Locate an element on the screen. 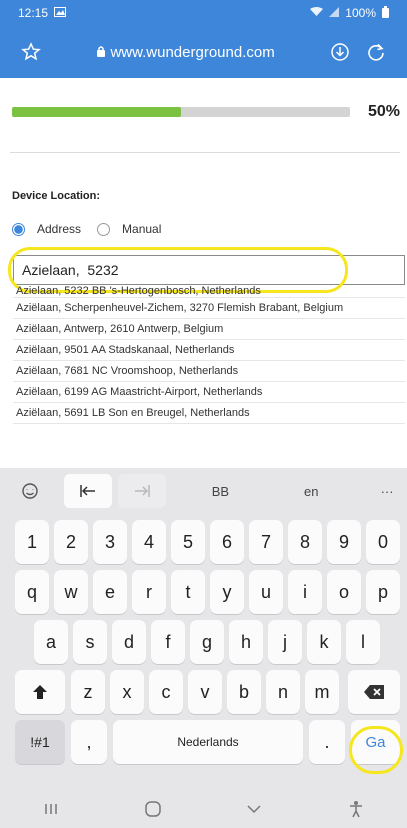  key-d: d is located at coordinates (129, 642).